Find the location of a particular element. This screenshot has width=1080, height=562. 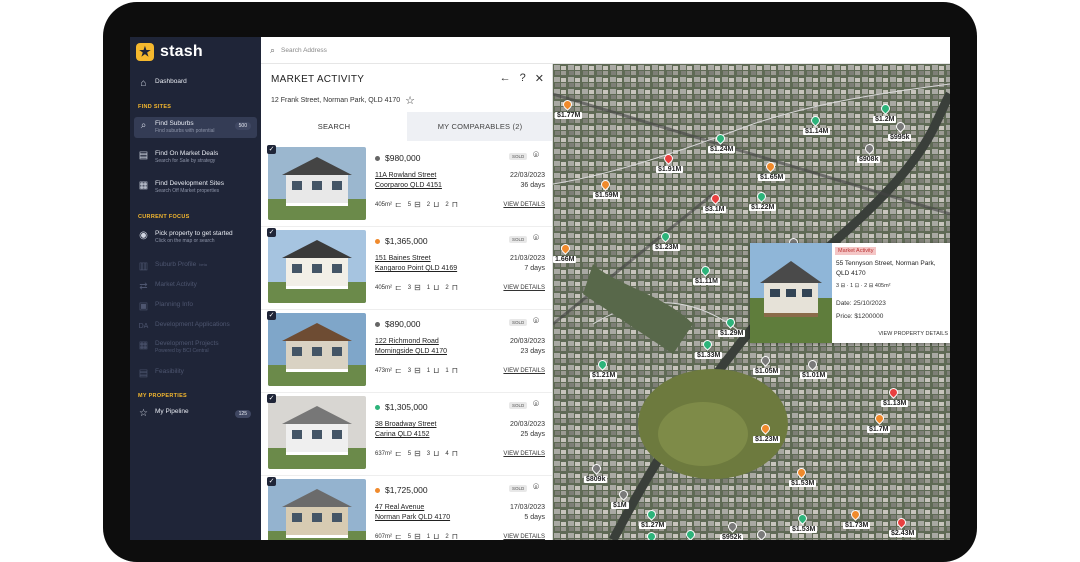

map-price-label: $1.33M is located at coordinates (709, 355).